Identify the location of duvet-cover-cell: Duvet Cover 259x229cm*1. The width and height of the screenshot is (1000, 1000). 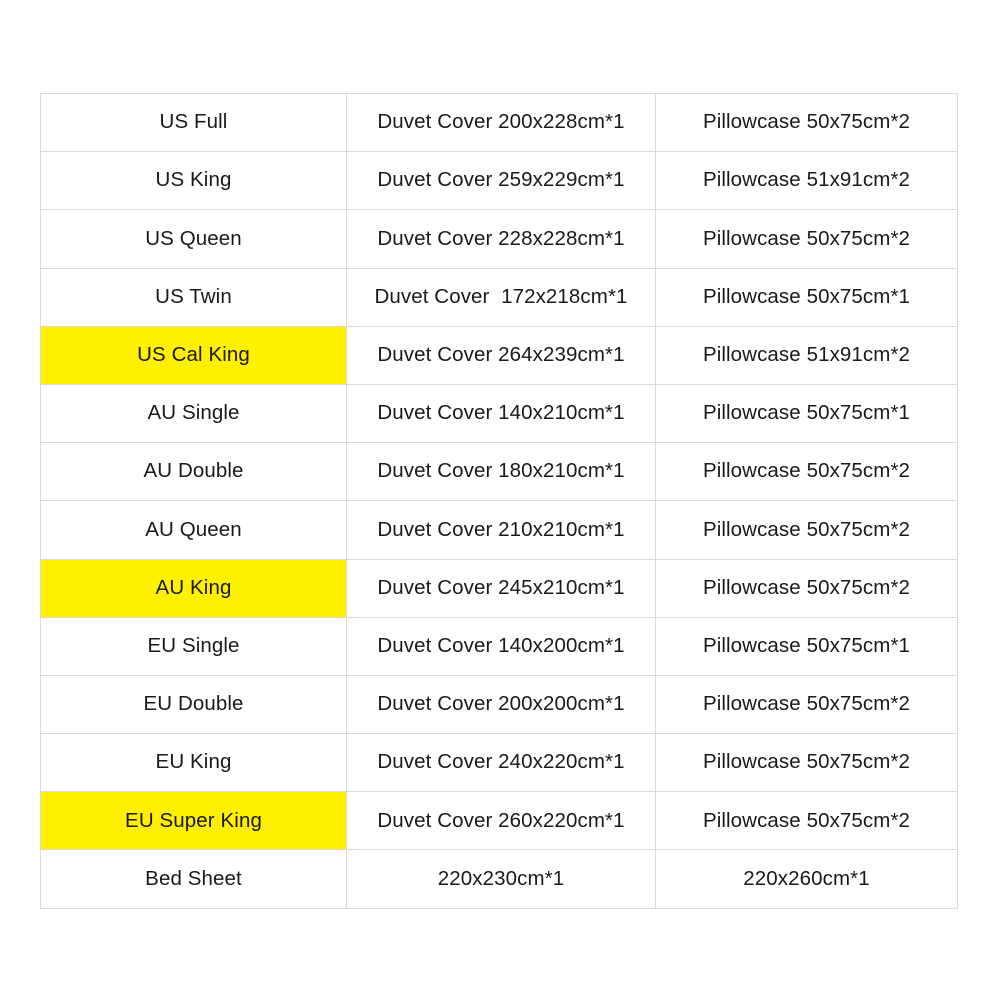
(501, 181).